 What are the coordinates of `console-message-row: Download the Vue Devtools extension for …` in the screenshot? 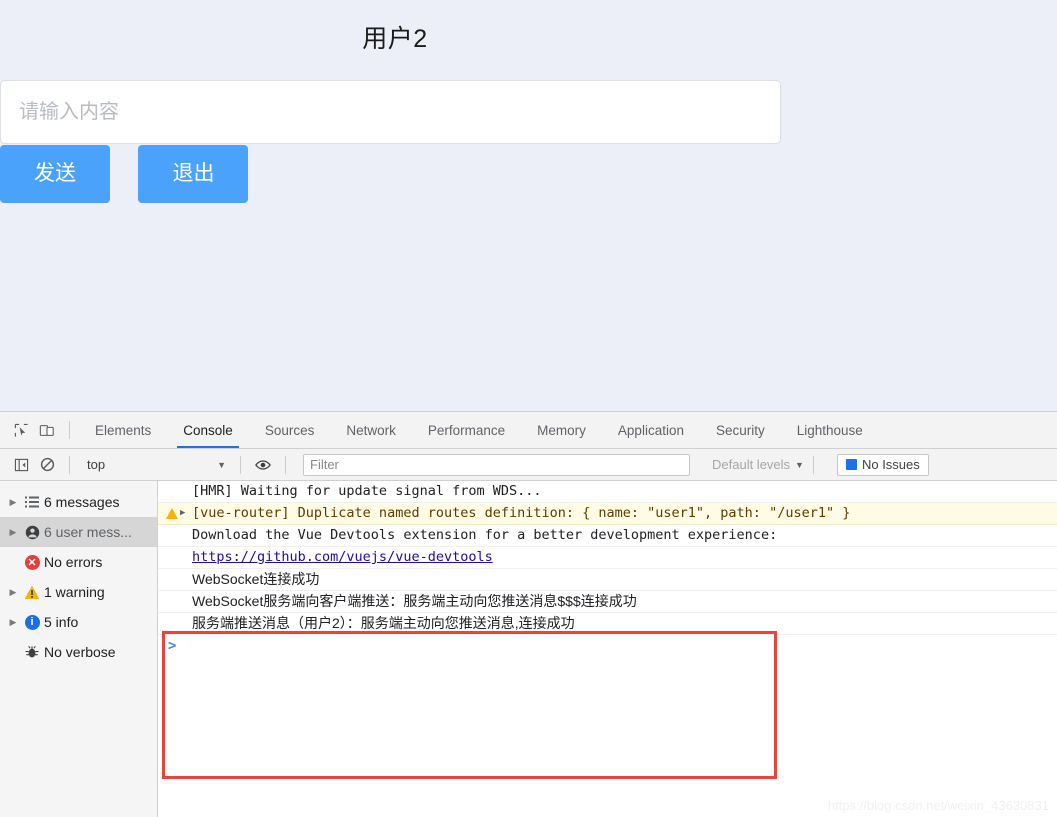 It's located at (607, 536).